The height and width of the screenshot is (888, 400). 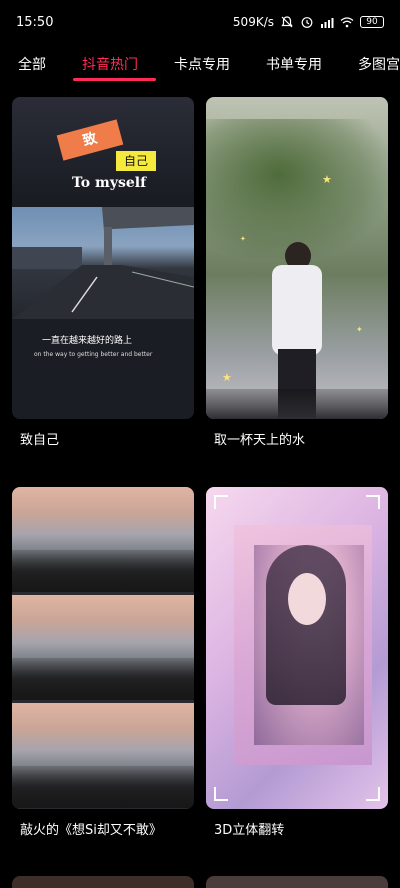 I want to click on card-title: 致自己, so click(x=40, y=440).